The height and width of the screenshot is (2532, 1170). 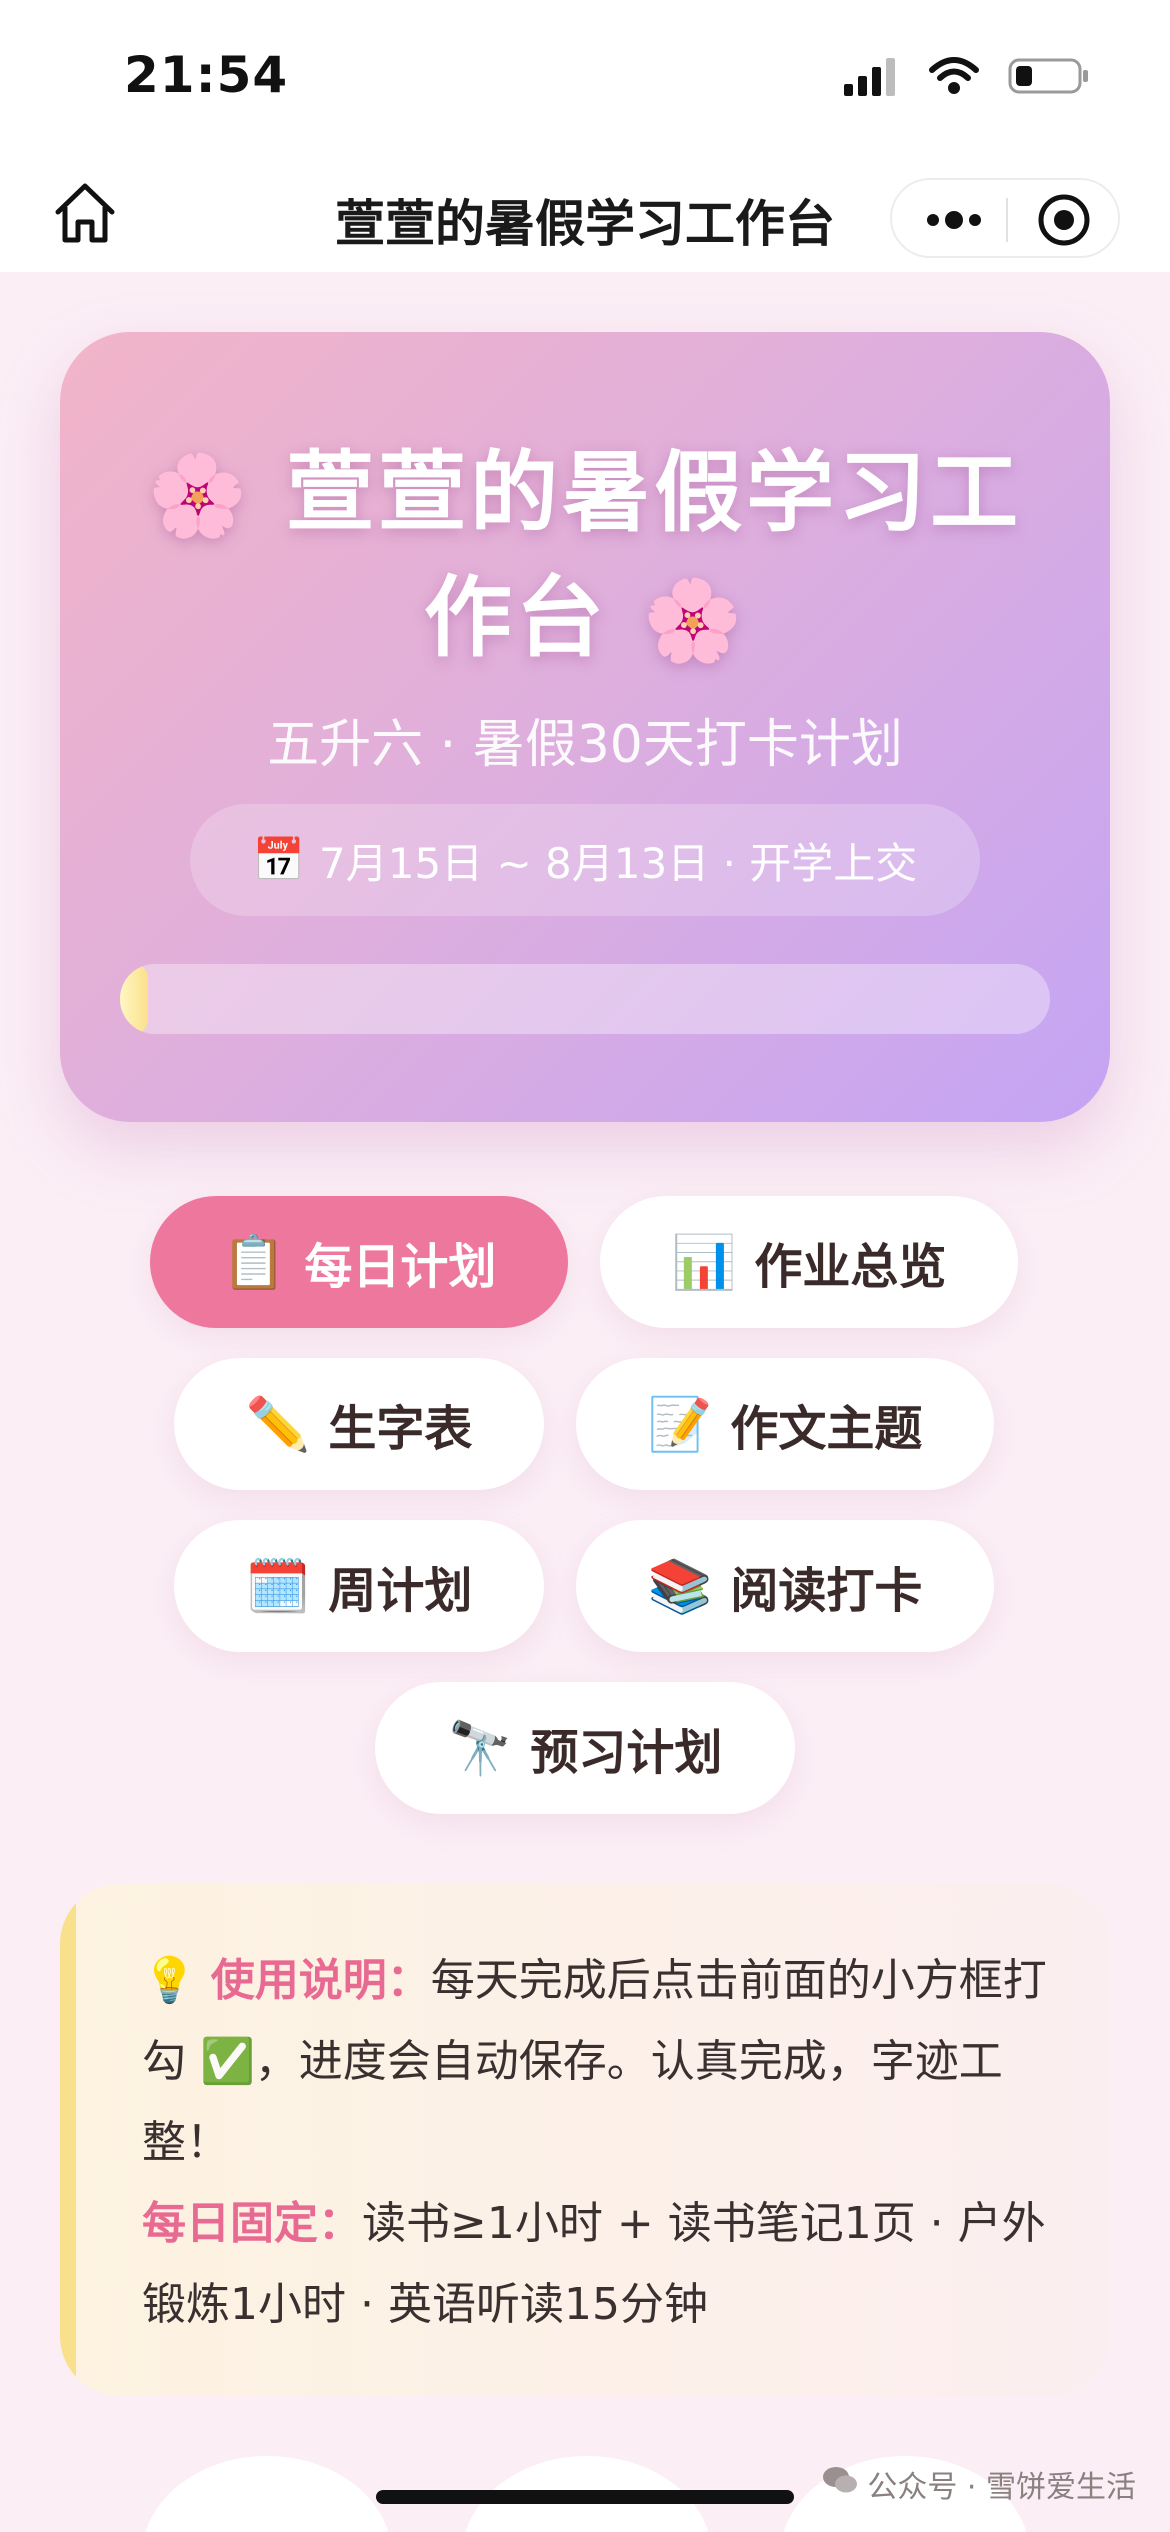 What do you see at coordinates (206, 75) in the screenshot?
I see `status-time: 21:54` at bounding box center [206, 75].